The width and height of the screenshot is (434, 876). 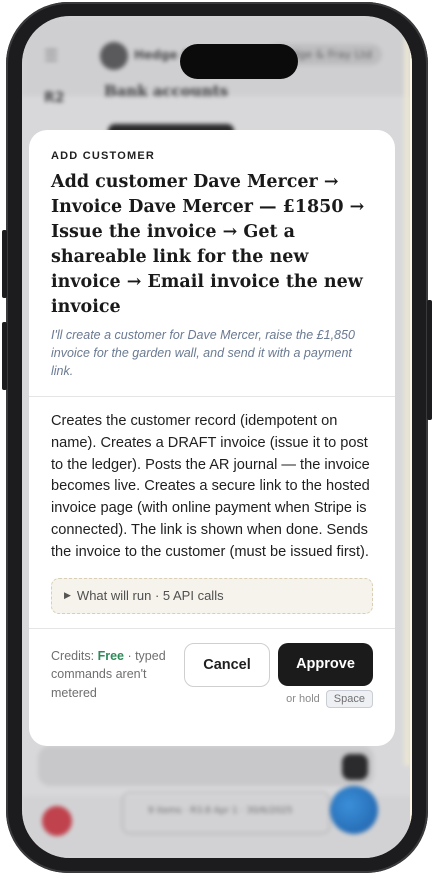 What do you see at coordinates (239, 61) in the screenshot?
I see `dynamic-island` at bounding box center [239, 61].